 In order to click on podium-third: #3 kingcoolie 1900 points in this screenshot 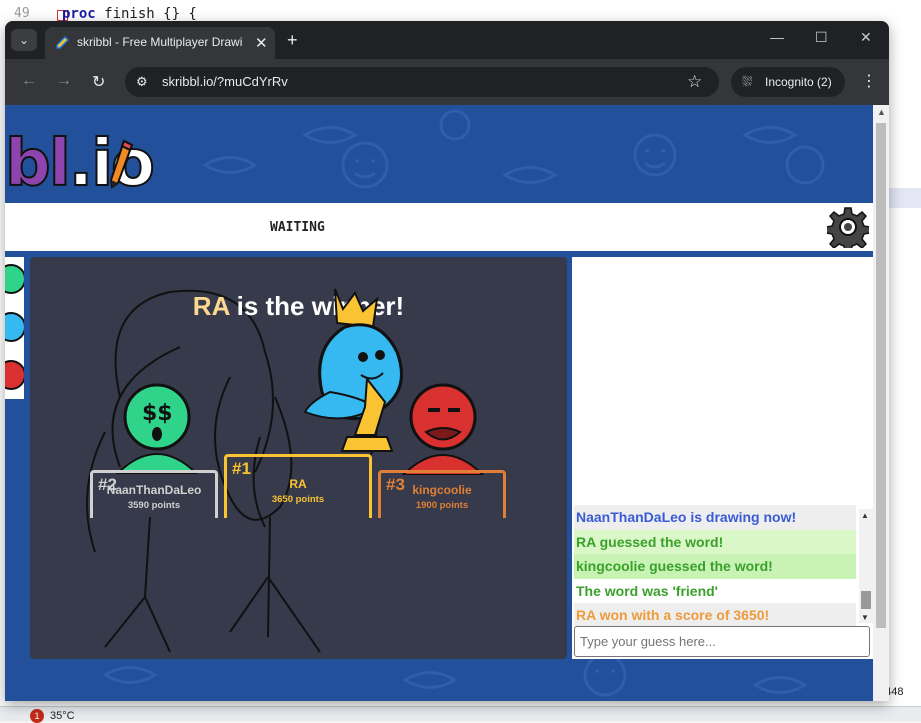, I will do `click(442, 494)`.